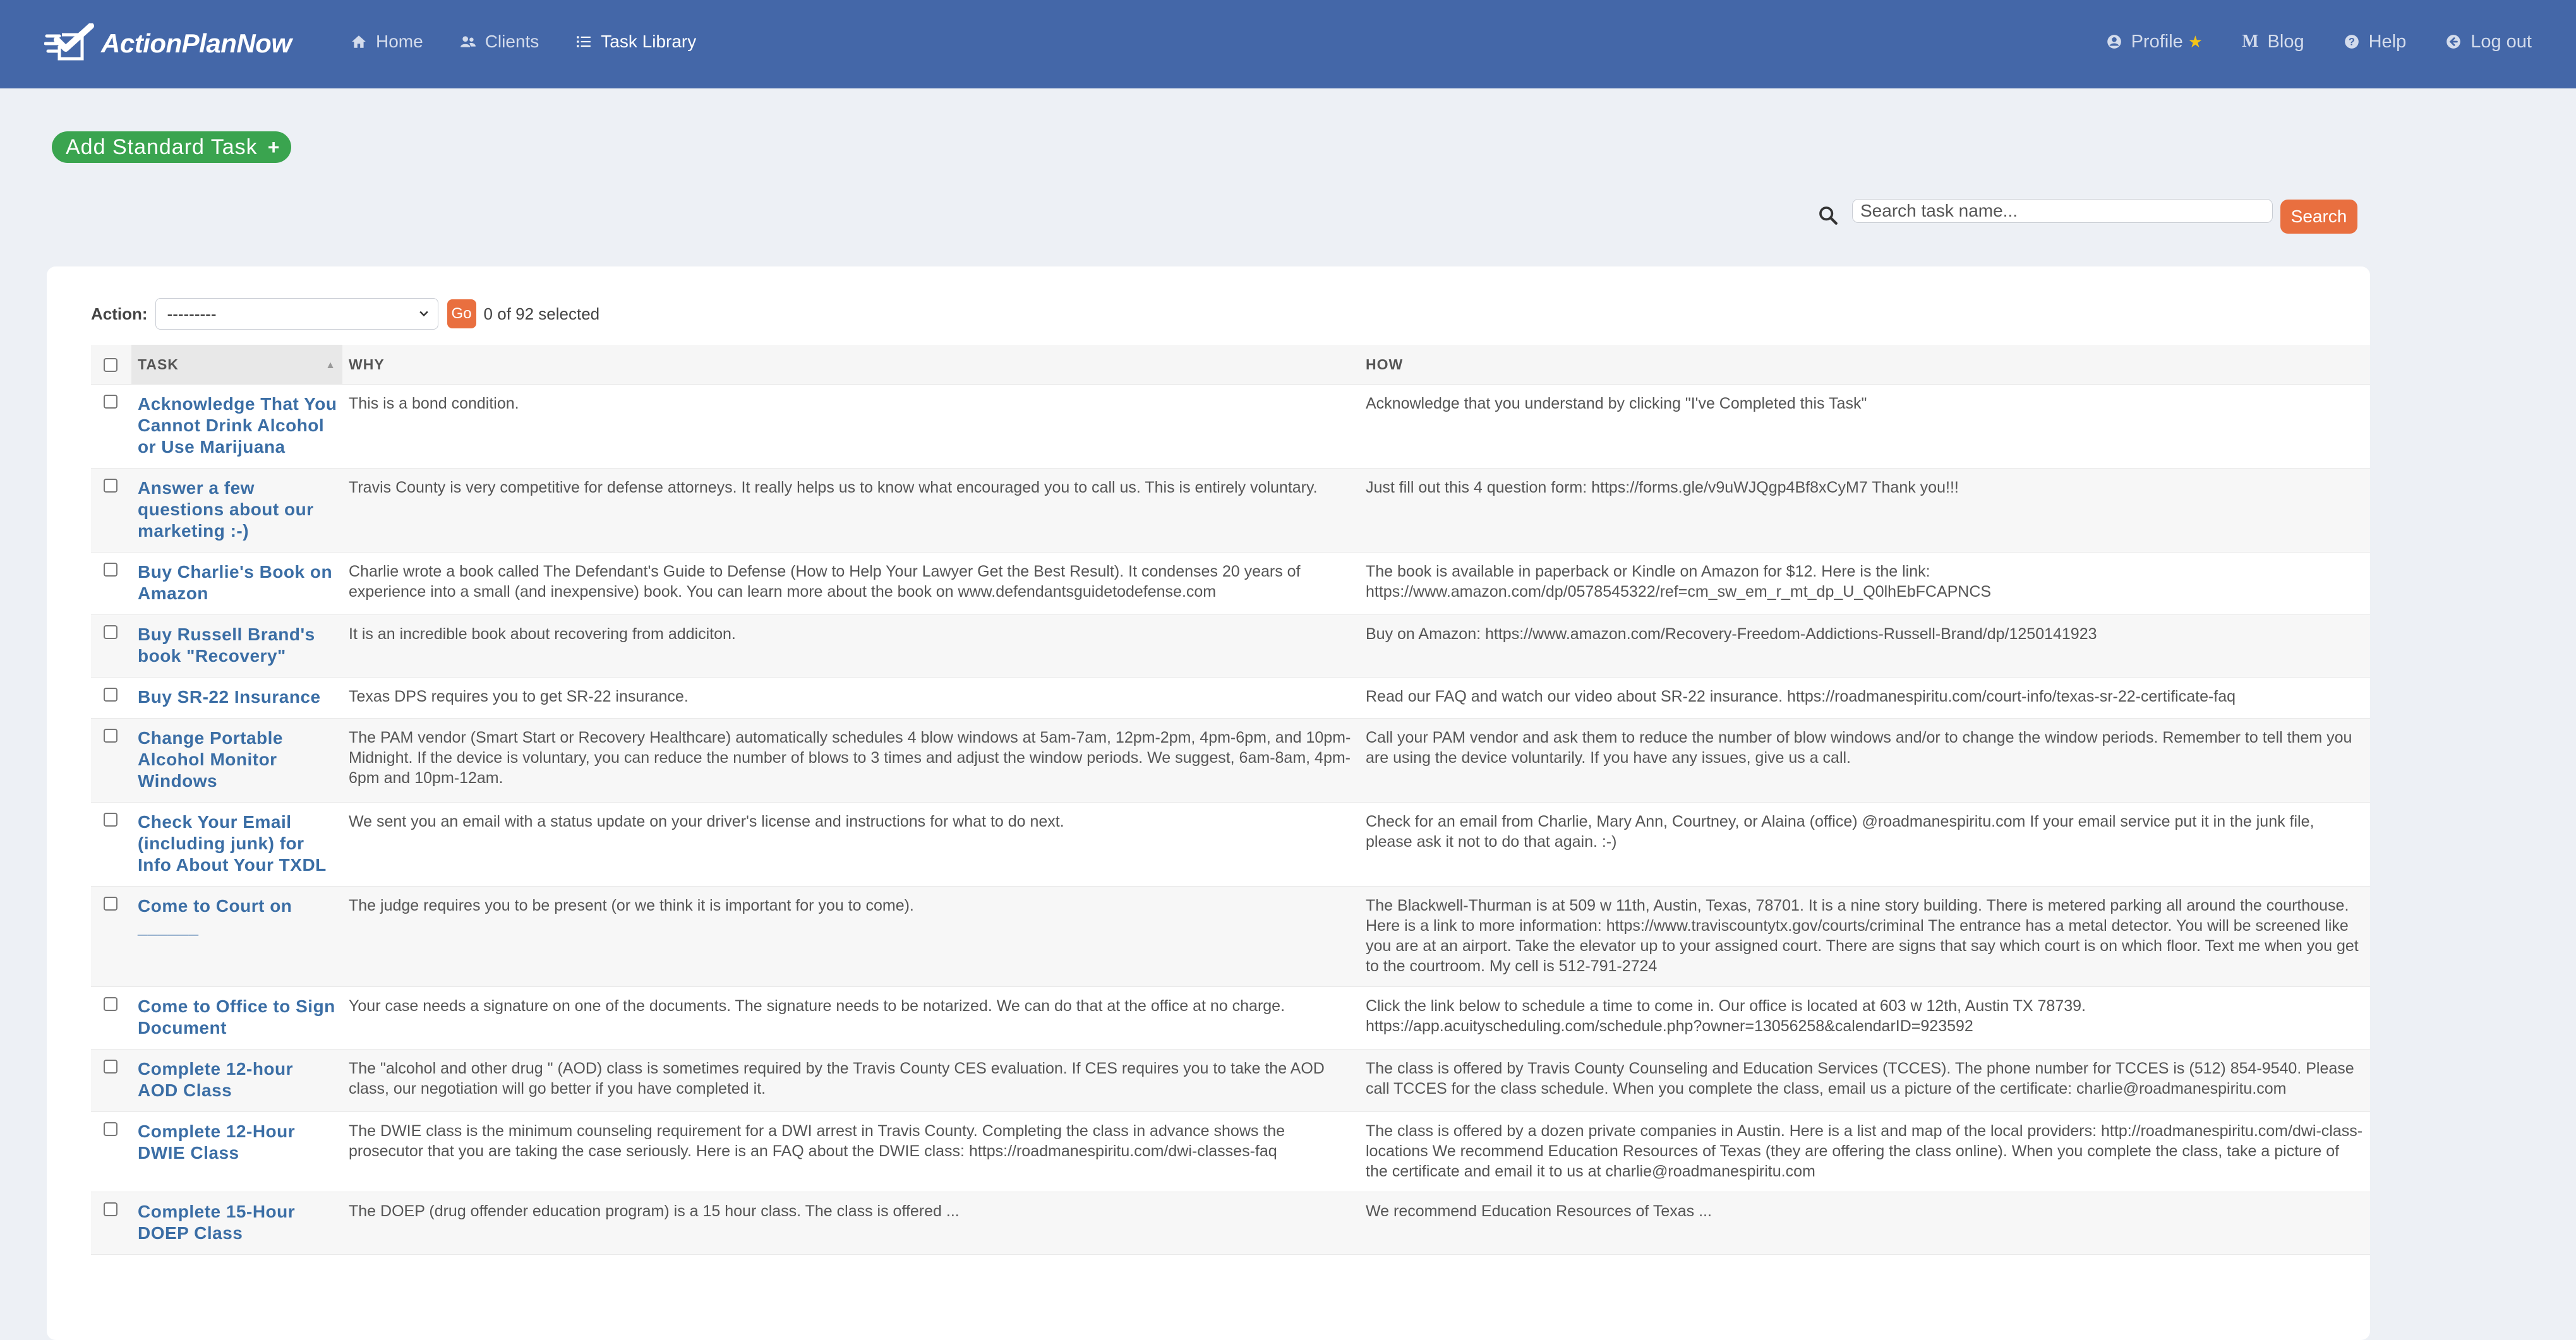 This screenshot has width=2576, height=1340. What do you see at coordinates (499, 42) in the screenshot?
I see `nav-clients: Clients` at bounding box center [499, 42].